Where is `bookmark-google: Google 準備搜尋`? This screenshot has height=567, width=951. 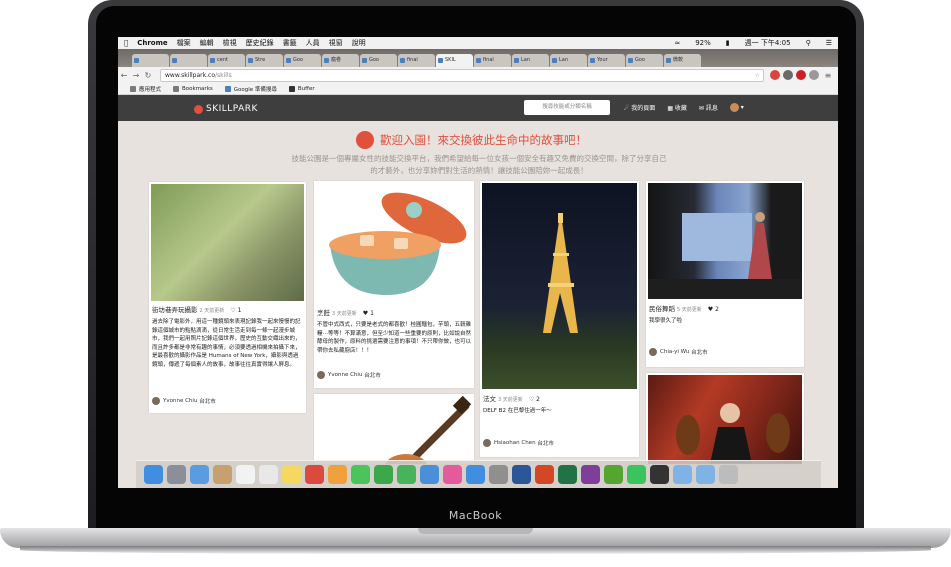
bookmark-google: Google 準備搜尋 is located at coordinates (250, 89).